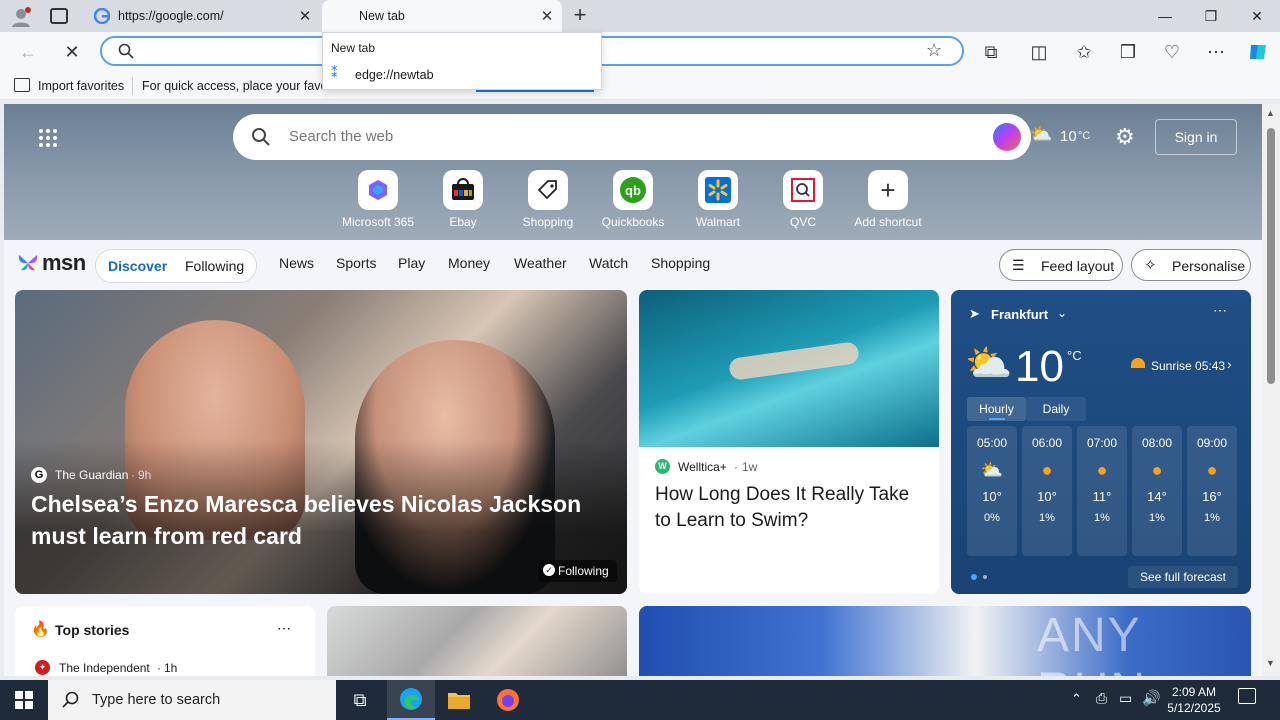 This screenshot has height=720, width=1280. I want to click on copilot-search-icon, so click(1007, 137).